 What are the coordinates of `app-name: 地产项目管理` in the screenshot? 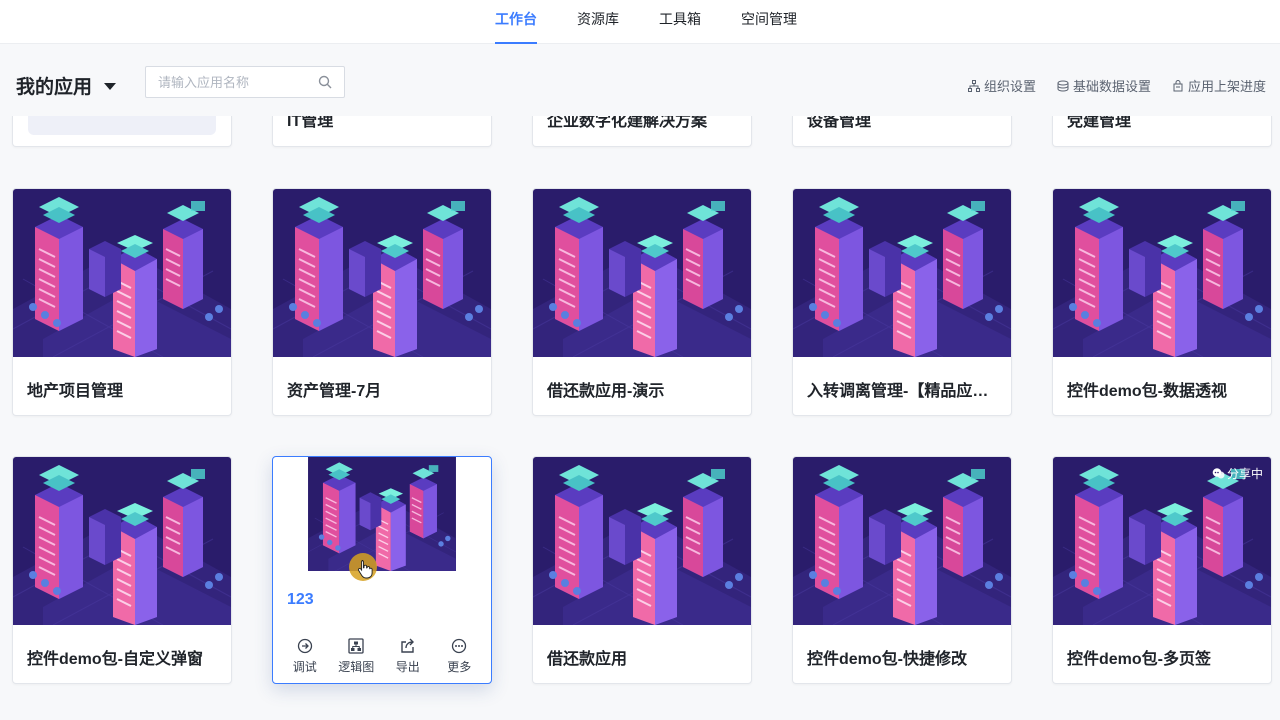 It's located at (75, 391).